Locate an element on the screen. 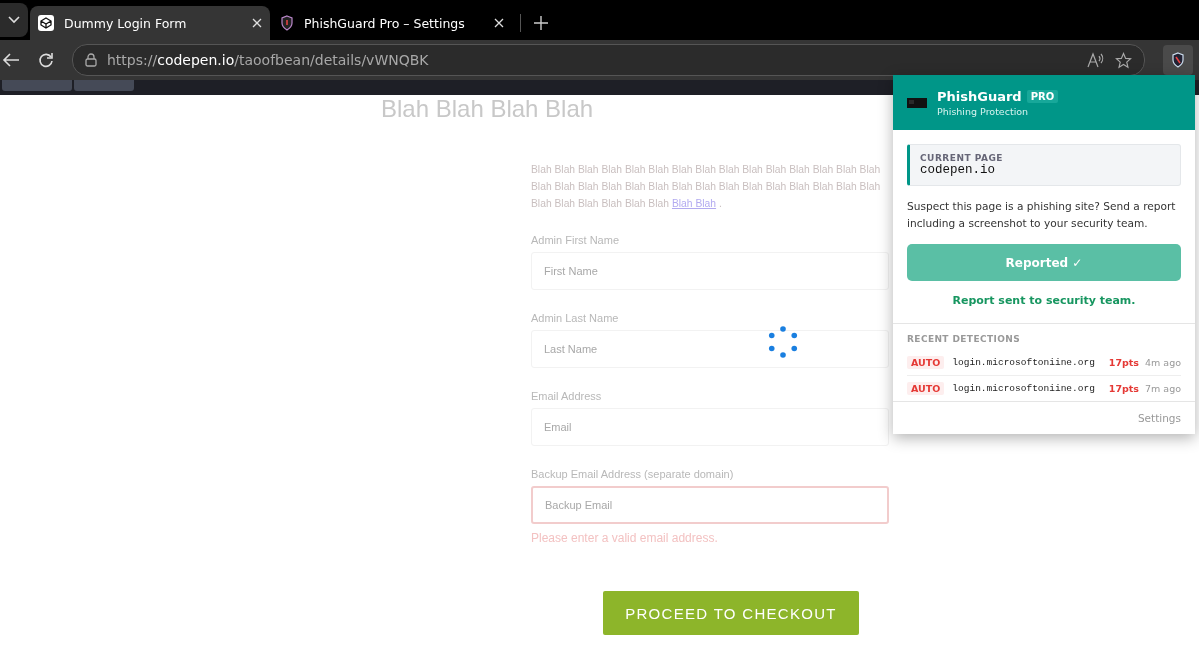 The width and height of the screenshot is (1199, 664). field-label: Admin Last Name is located at coordinates (575, 318).